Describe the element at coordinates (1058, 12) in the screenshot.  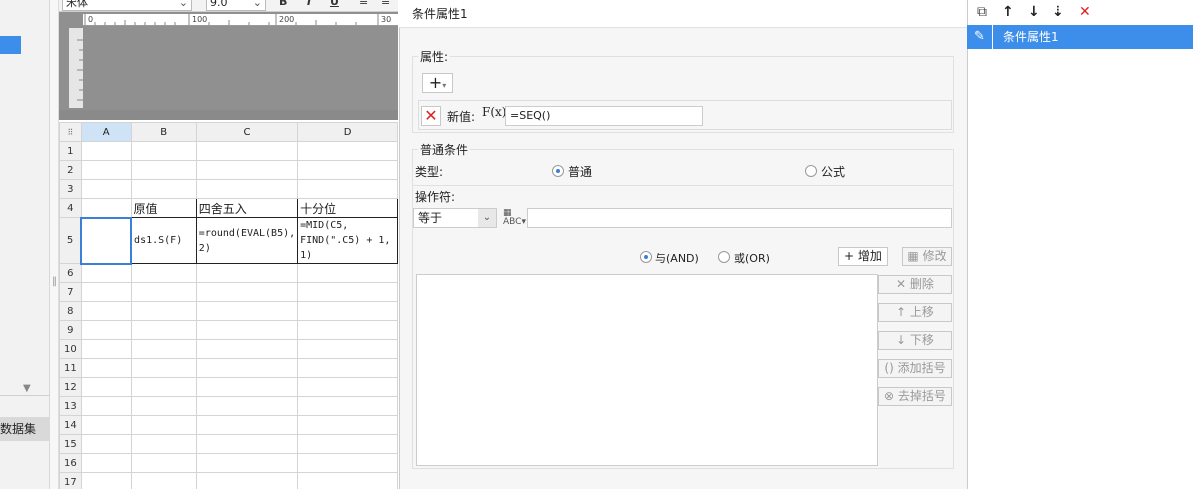
I see `move-bottom-icon: ⇣` at that location.